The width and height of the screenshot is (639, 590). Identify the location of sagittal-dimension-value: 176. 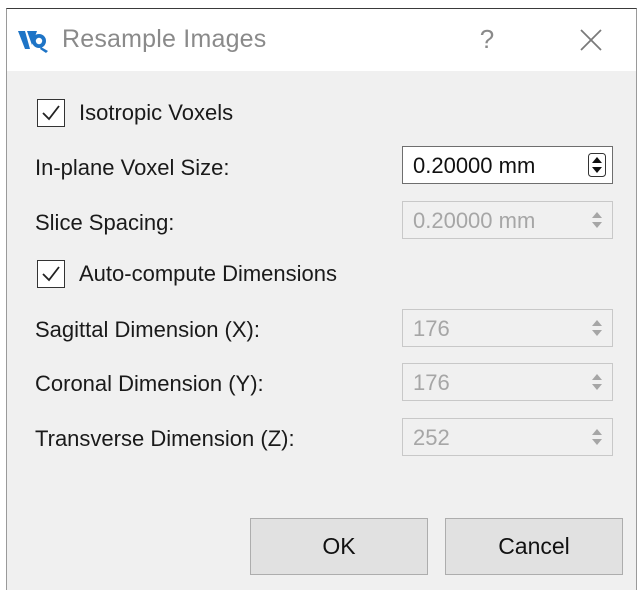
(431, 328).